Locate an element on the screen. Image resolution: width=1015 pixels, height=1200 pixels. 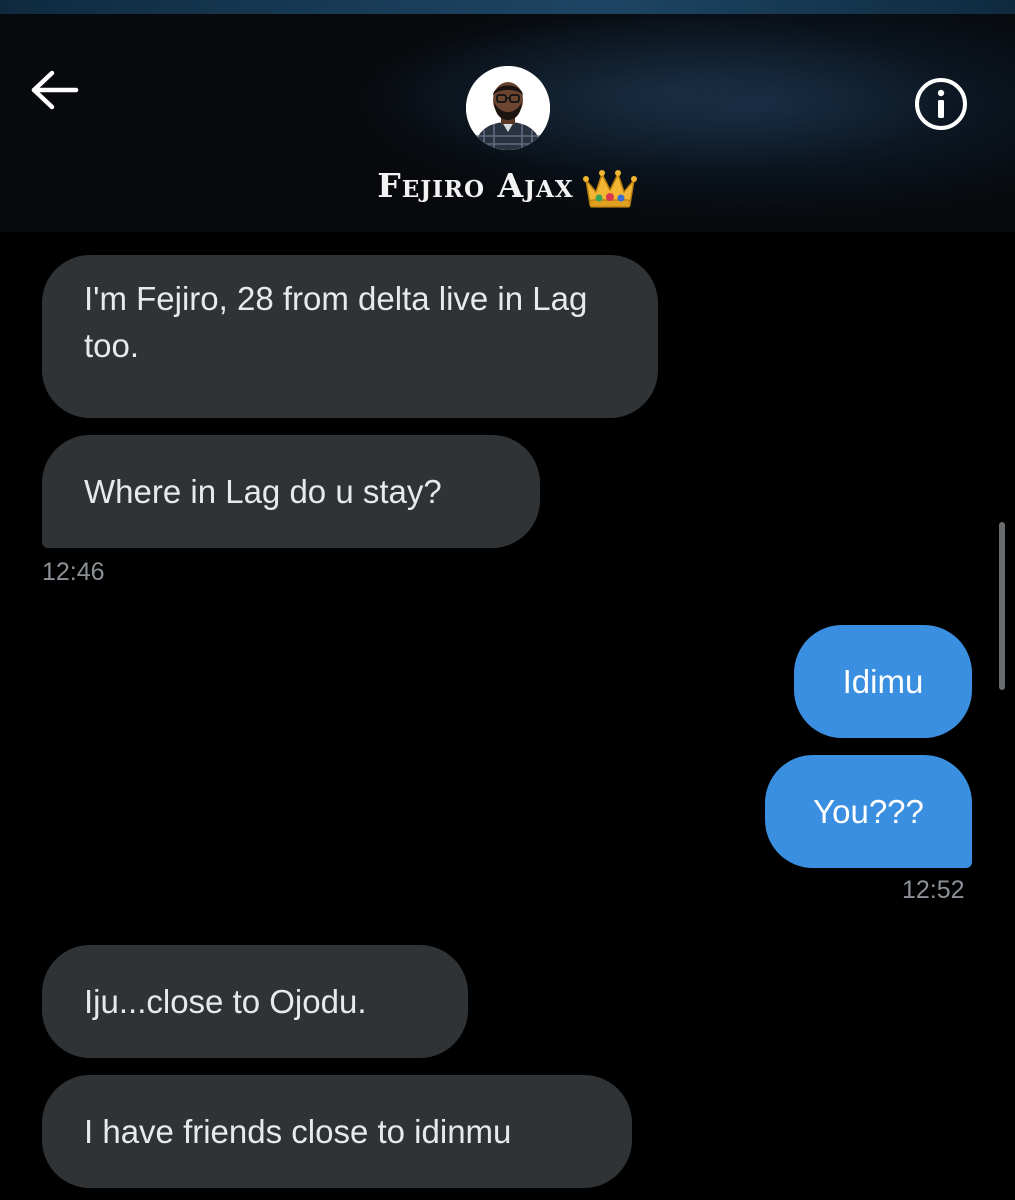
message-bubble-received: I have friends close to idinmu is located at coordinates (337, 1131).